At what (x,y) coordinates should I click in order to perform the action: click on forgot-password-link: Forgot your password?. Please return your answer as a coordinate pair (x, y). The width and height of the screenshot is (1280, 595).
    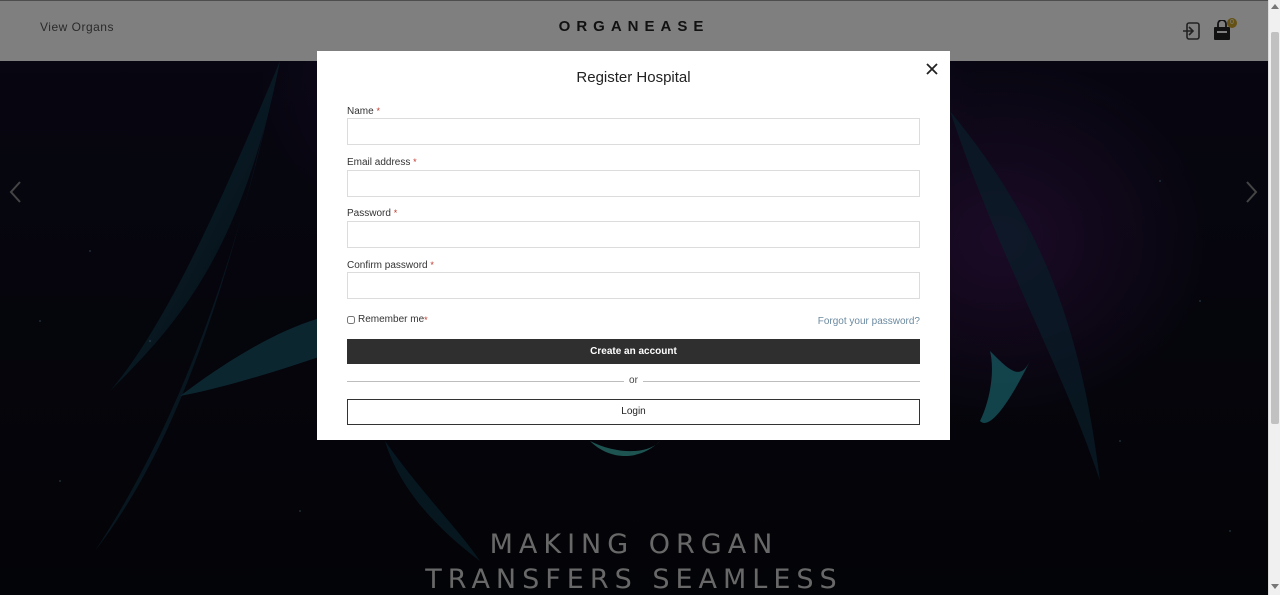
    Looking at the image, I should click on (863, 321).